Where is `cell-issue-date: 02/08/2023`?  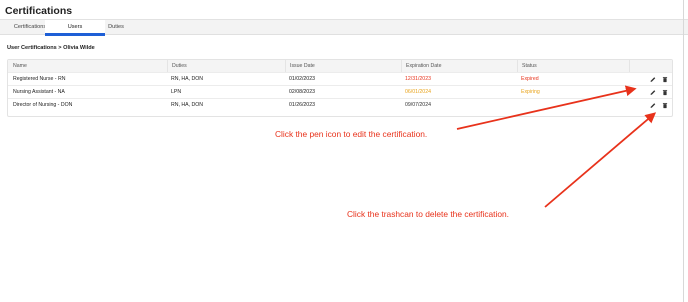 cell-issue-date: 02/08/2023 is located at coordinates (302, 92).